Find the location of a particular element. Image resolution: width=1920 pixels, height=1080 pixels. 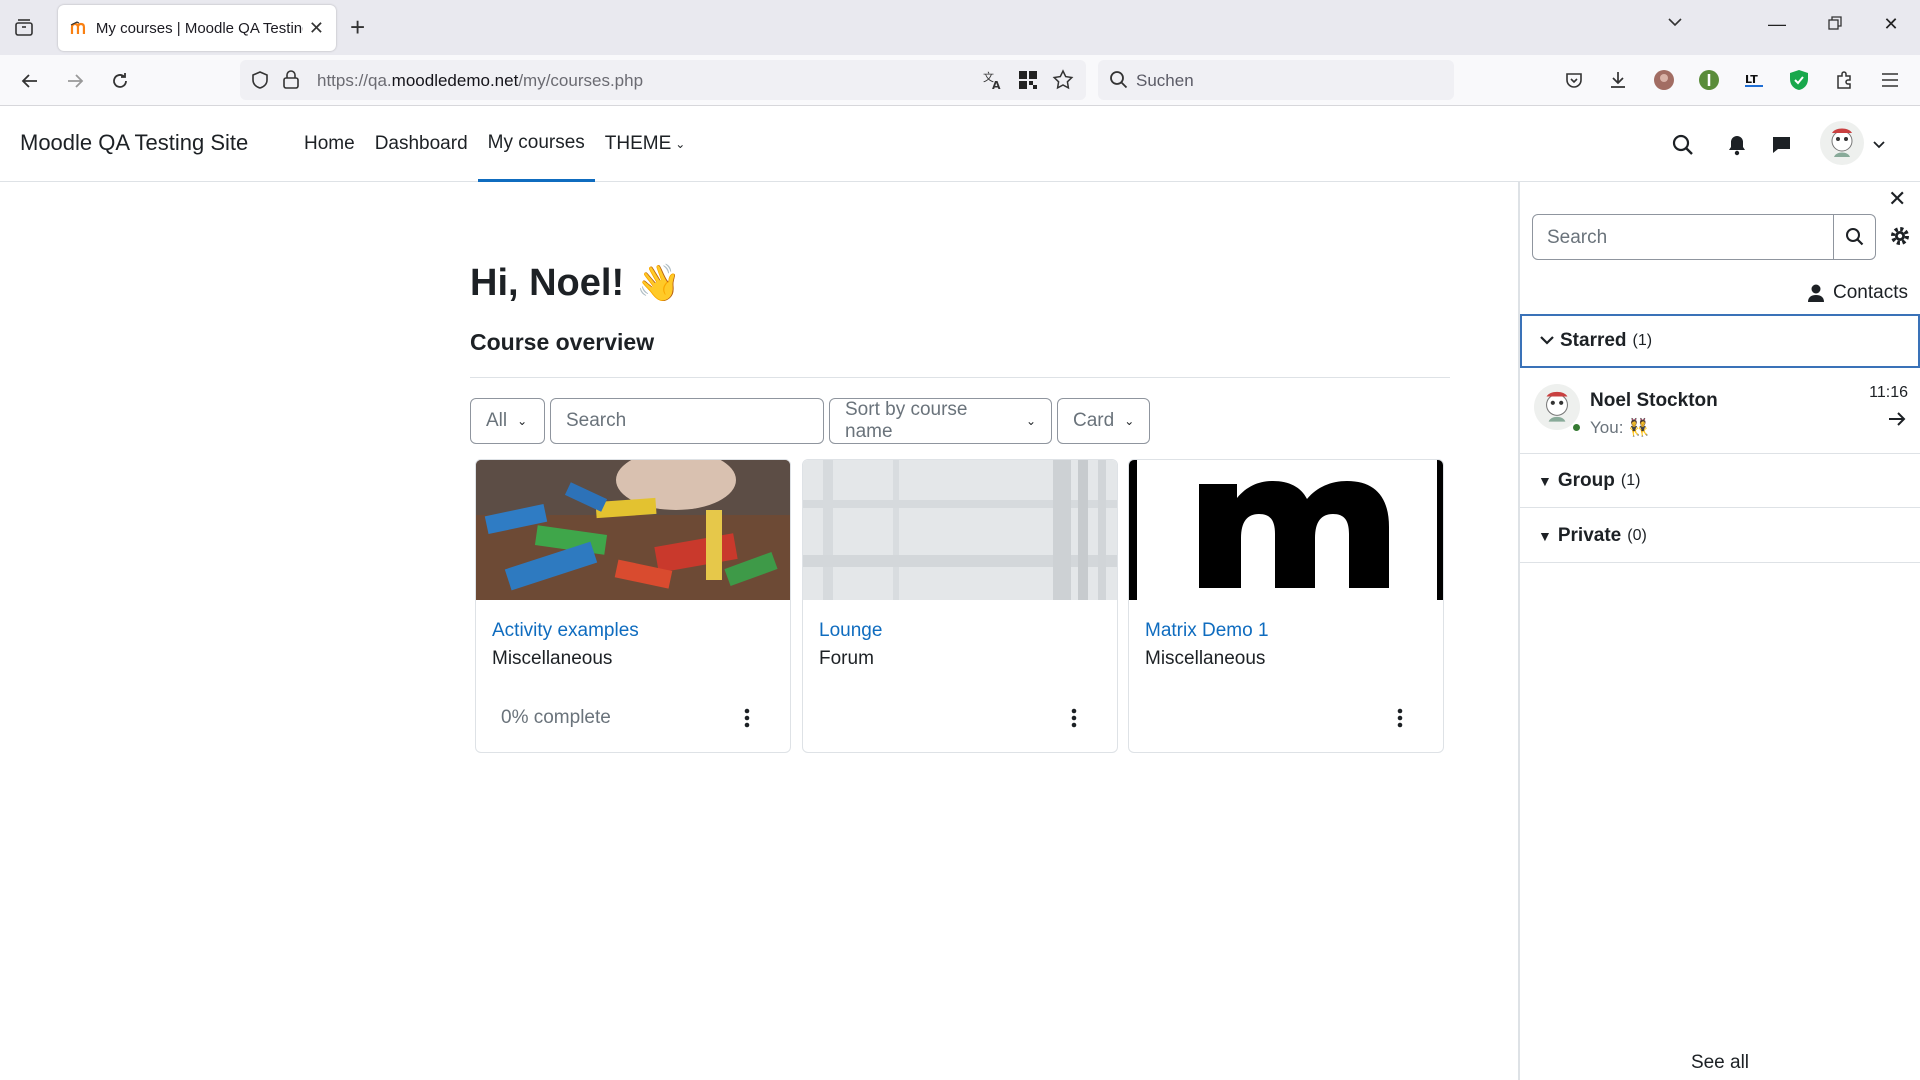

see-all-link: See all is located at coordinates (1720, 1063).